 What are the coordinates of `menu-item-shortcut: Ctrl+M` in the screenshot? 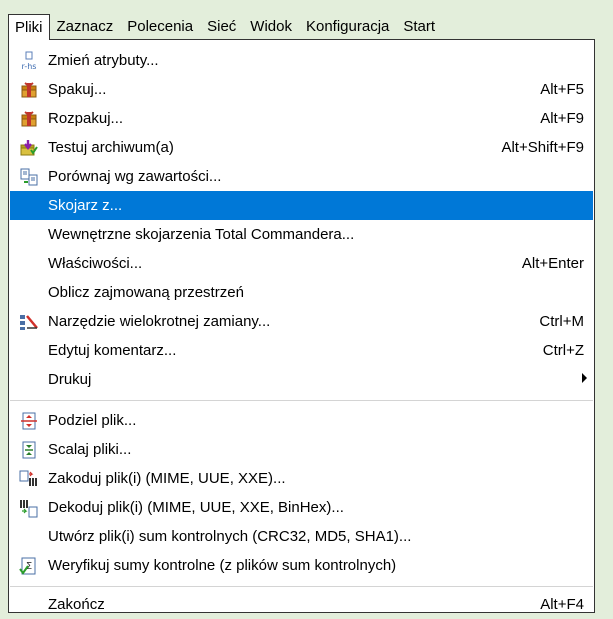 It's located at (561, 321).